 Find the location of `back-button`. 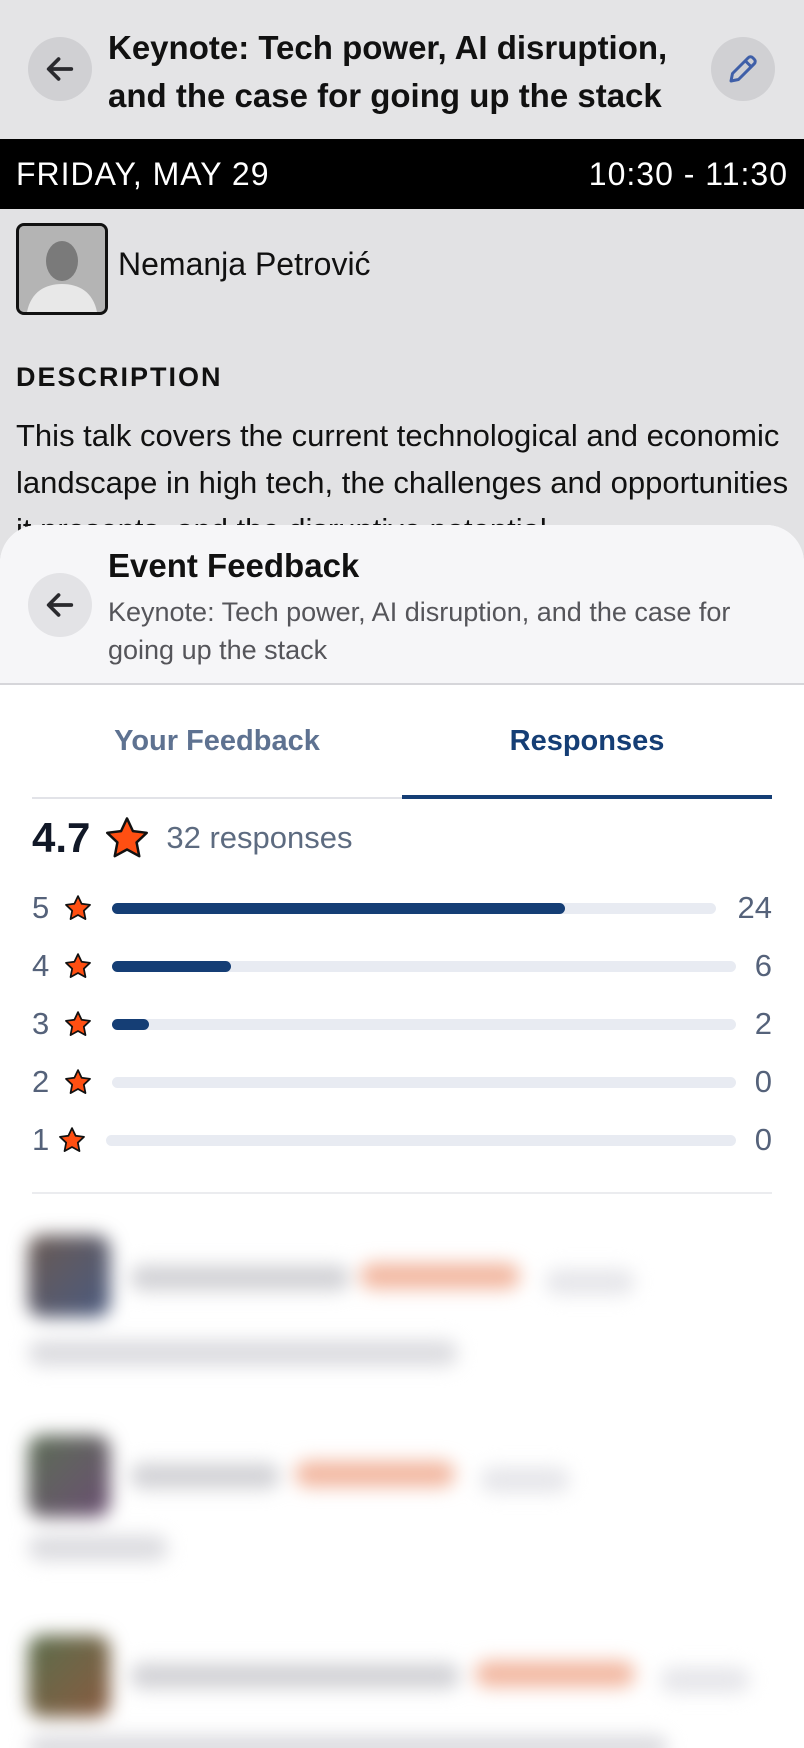

back-button is located at coordinates (60, 69).